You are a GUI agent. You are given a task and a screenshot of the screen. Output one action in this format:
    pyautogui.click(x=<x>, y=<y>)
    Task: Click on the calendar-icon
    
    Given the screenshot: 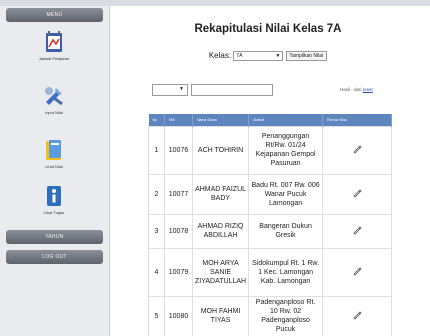 What is the action you would take?
    pyautogui.click(x=54, y=41)
    